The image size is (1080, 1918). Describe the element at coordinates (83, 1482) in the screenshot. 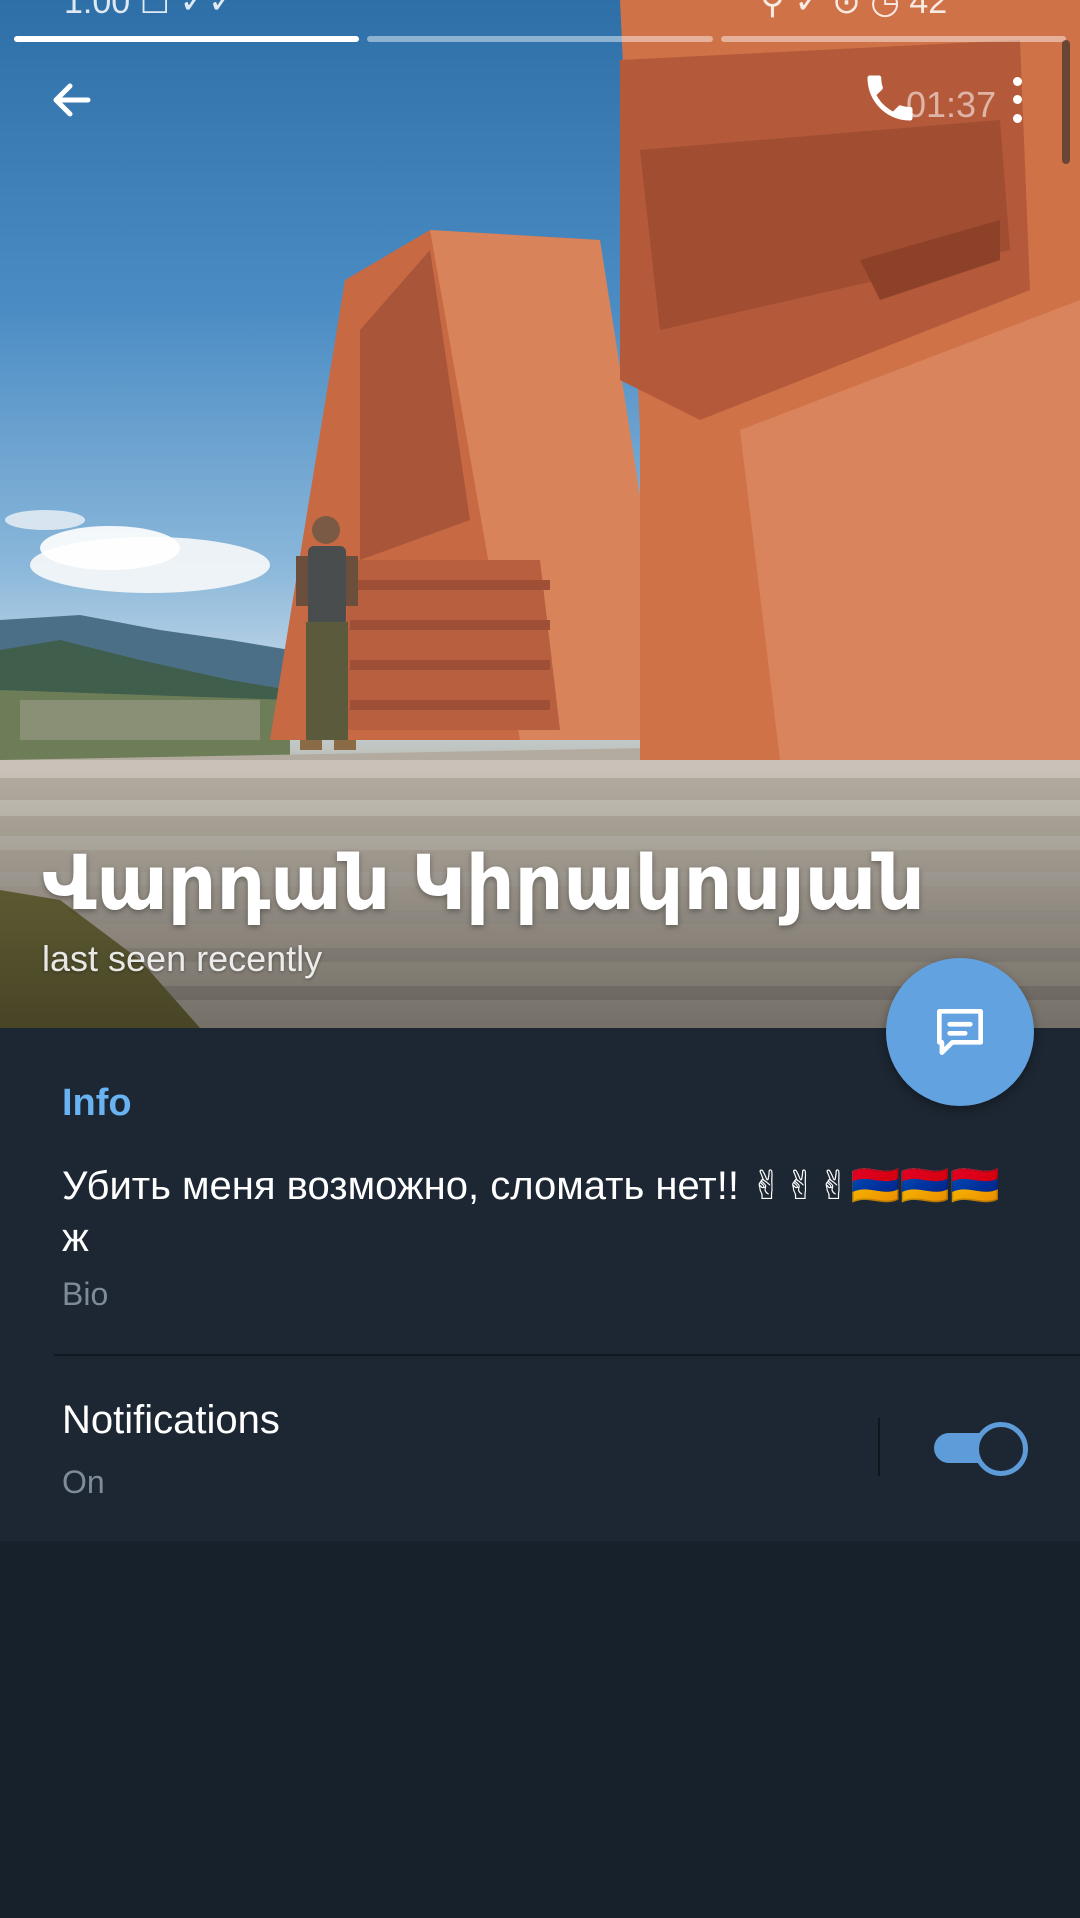

I see `notifications-status: On` at that location.